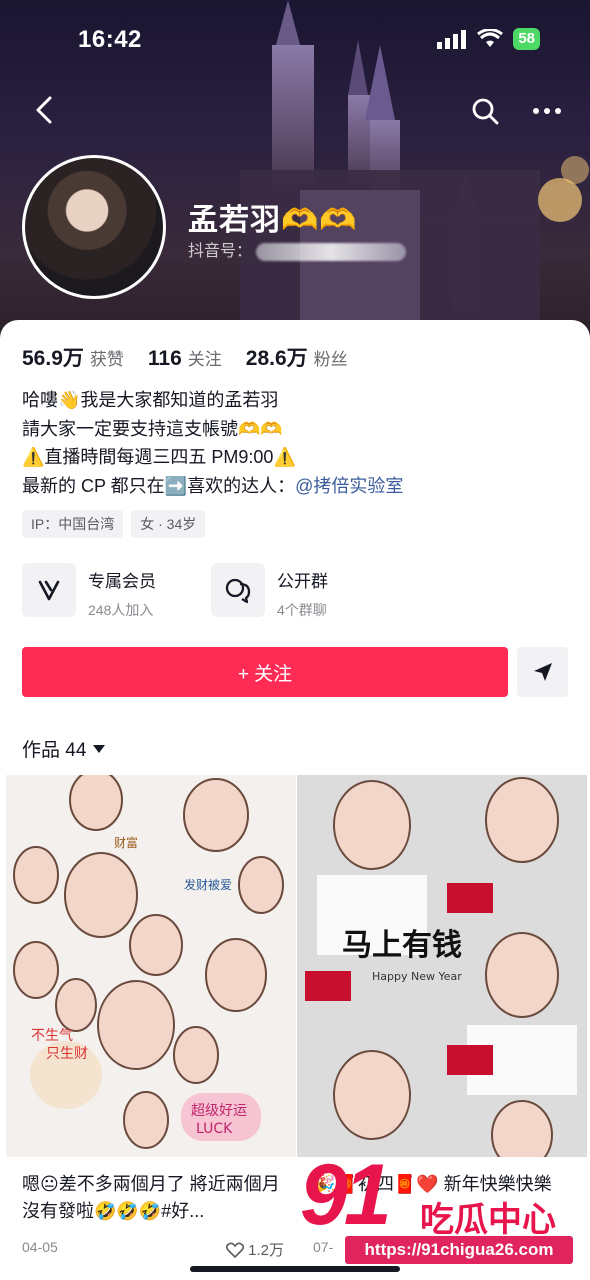 The width and height of the screenshot is (590, 1280). What do you see at coordinates (266, 1250) in the screenshot?
I see `like-count: 1.2万` at bounding box center [266, 1250].